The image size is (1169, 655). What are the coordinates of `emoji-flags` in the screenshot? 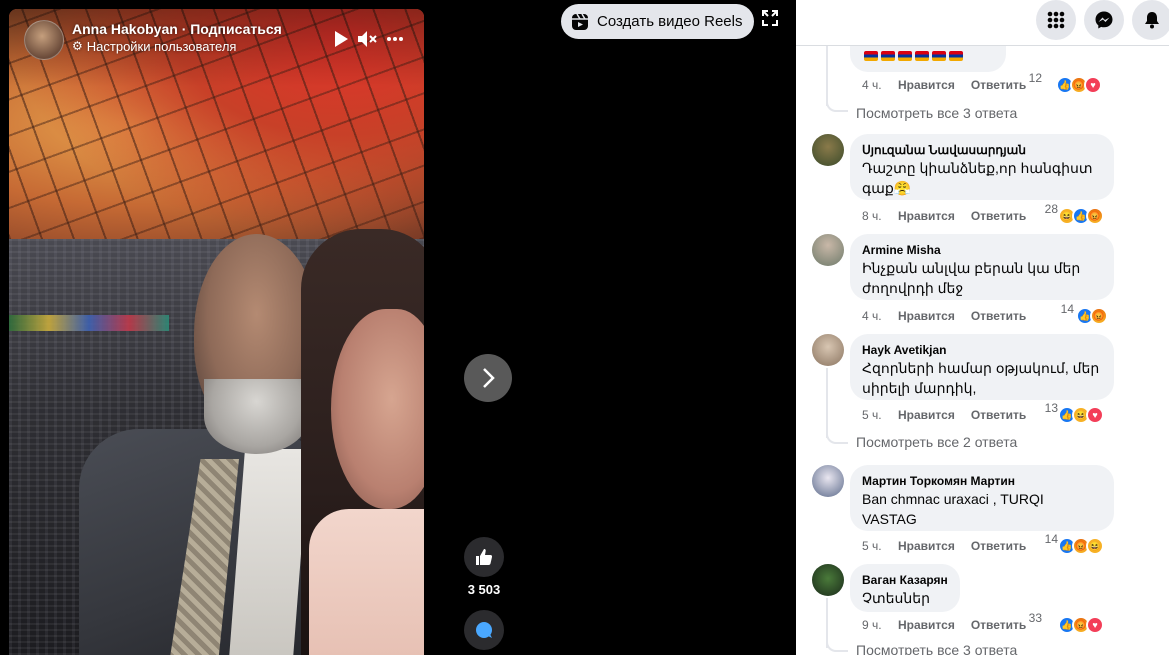 It's located at (928, 58).